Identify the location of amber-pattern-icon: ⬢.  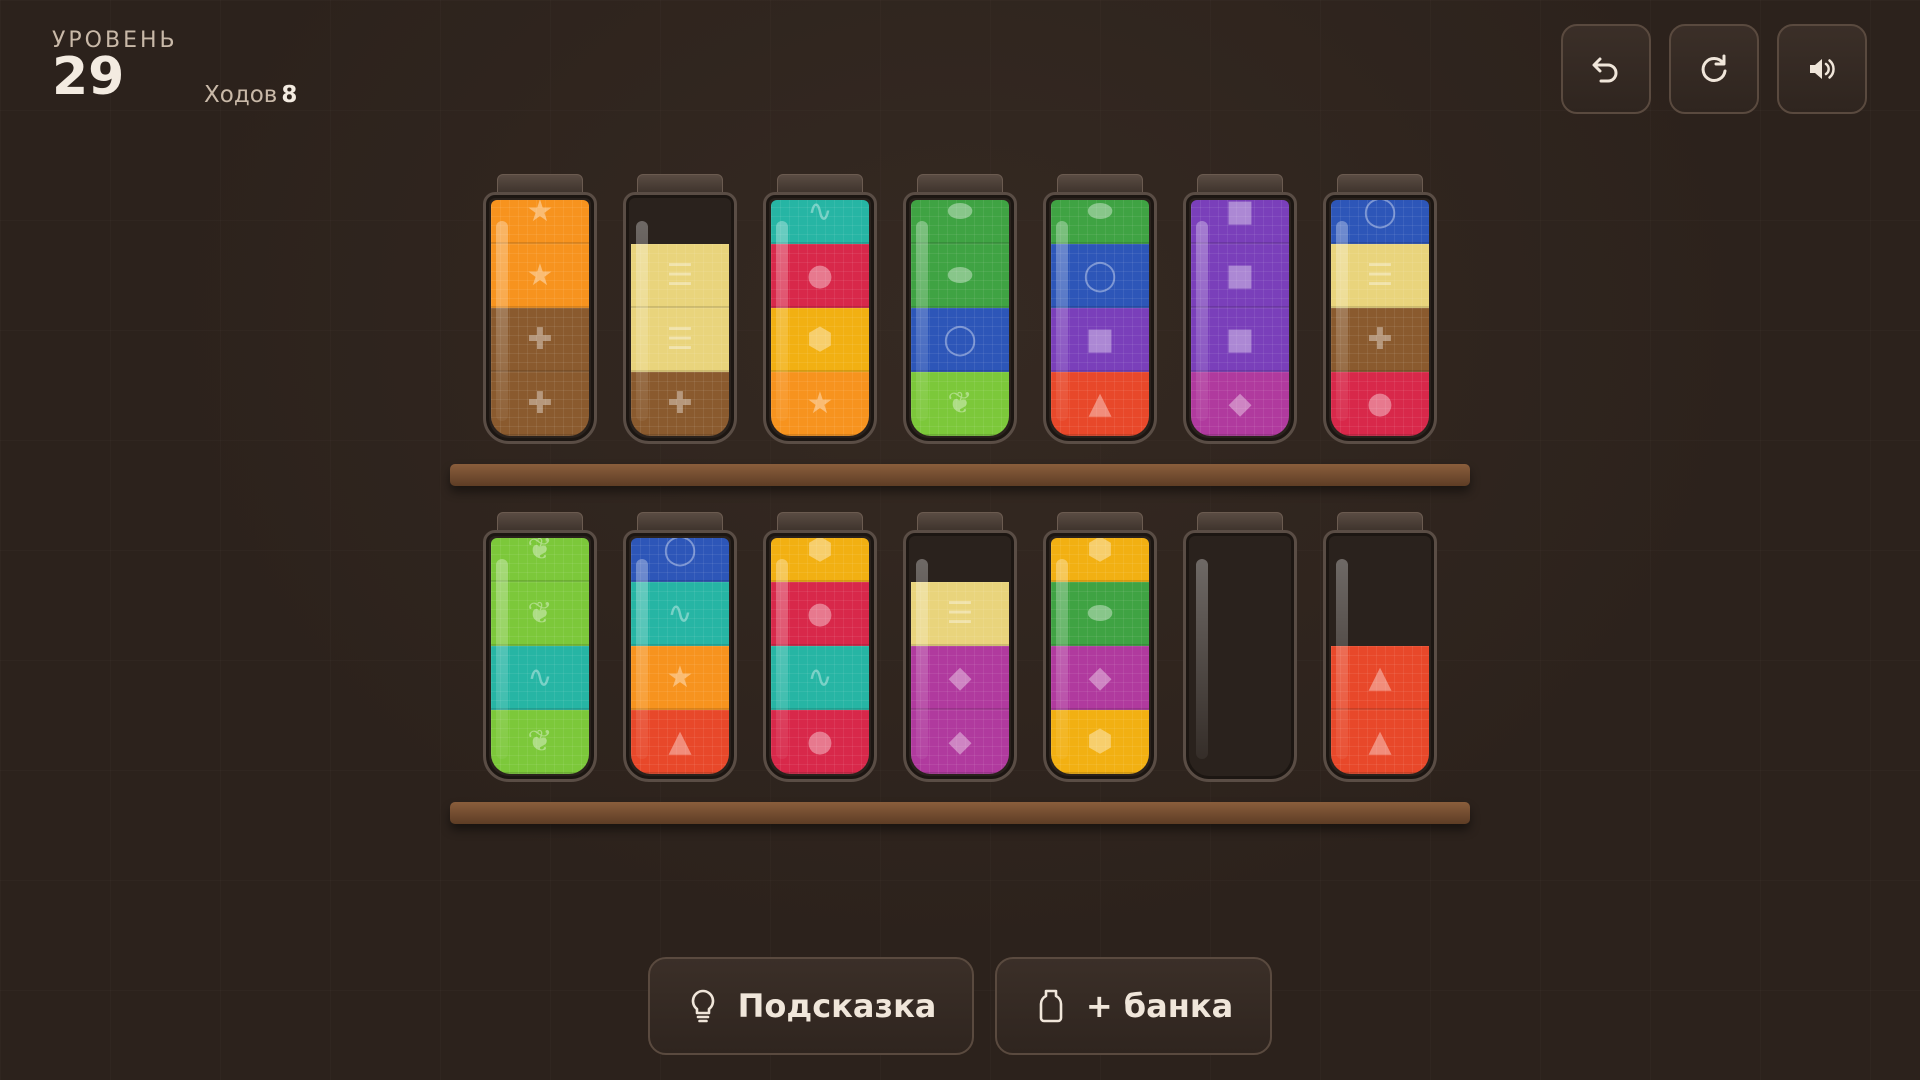
(820, 339).